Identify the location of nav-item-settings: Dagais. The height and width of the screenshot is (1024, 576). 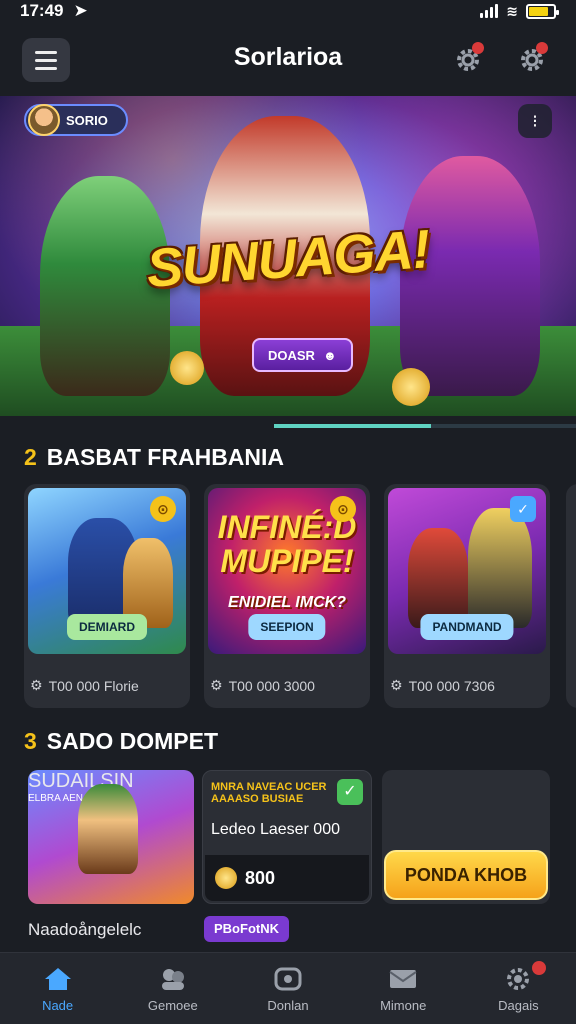
(518, 988).